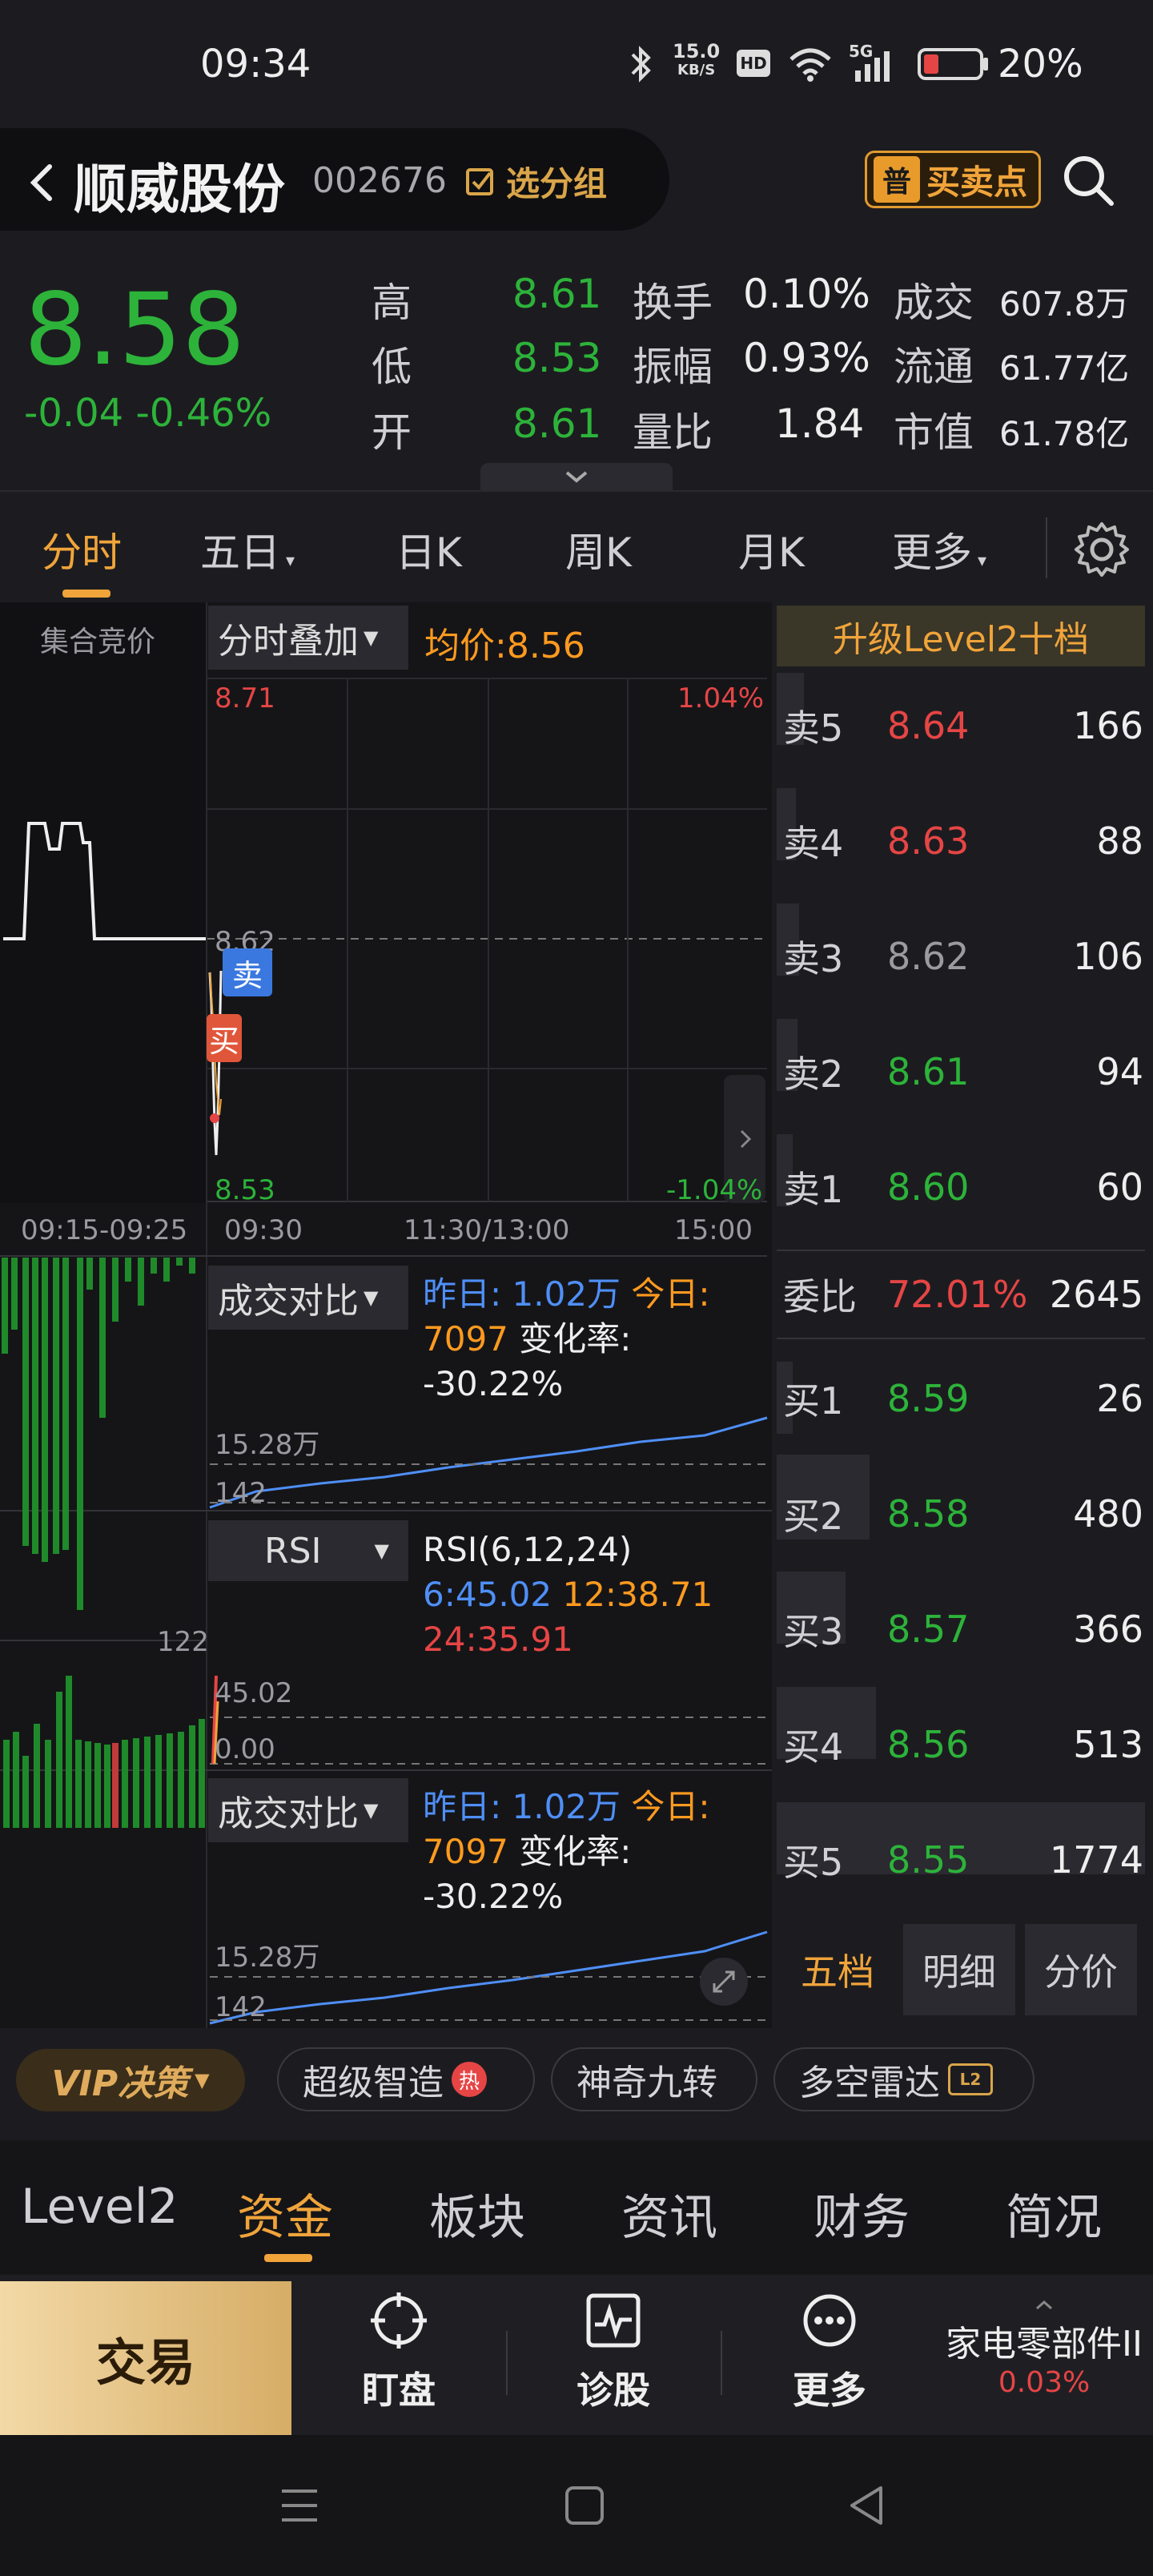 The image size is (1153, 2576). I want to click on y-axis-bottom: 8.53, so click(245, 1190).